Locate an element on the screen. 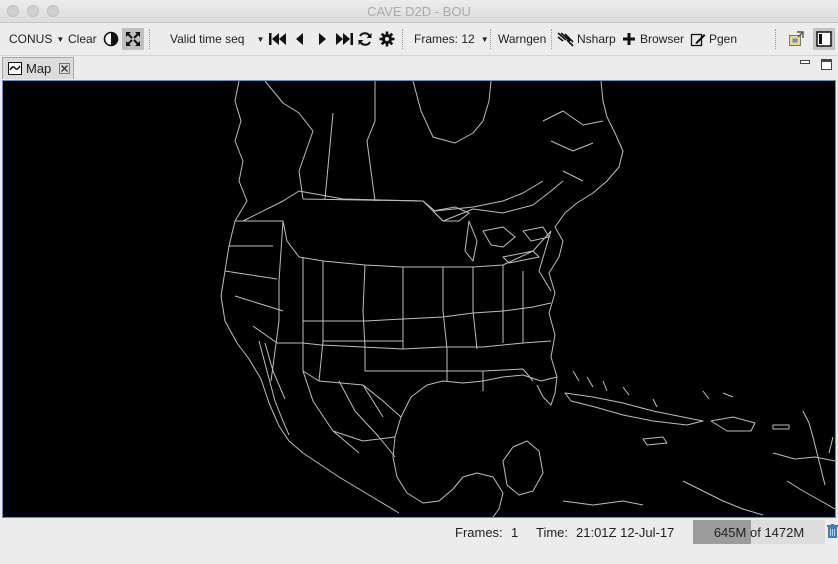 This screenshot has width=838, height=564. perspective-icon is located at coordinates (796, 38).